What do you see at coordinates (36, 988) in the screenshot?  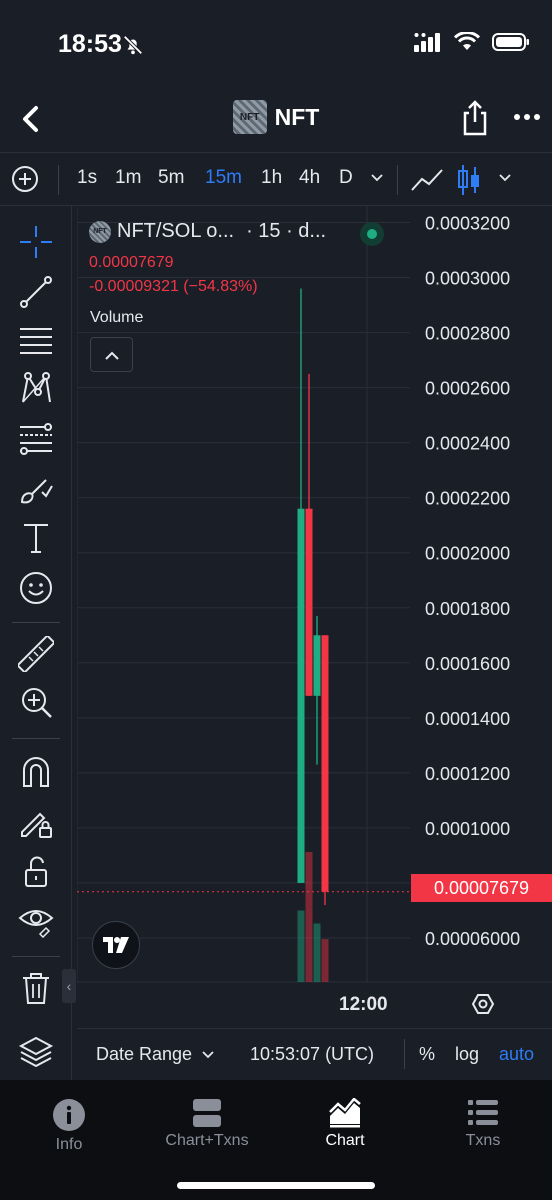 I see `trash-icon` at bounding box center [36, 988].